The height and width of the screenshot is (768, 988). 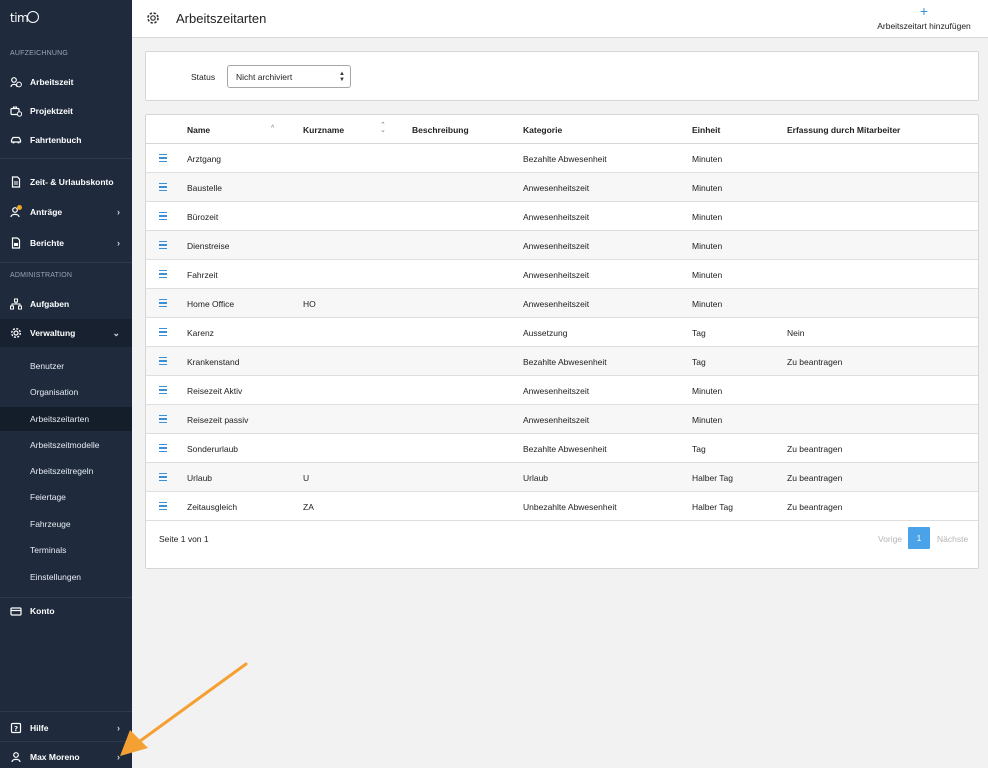 What do you see at coordinates (66, 524) in the screenshot?
I see `sidebar-subitem-fahrzeuge: Fahrzeuge` at bounding box center [66, 524].